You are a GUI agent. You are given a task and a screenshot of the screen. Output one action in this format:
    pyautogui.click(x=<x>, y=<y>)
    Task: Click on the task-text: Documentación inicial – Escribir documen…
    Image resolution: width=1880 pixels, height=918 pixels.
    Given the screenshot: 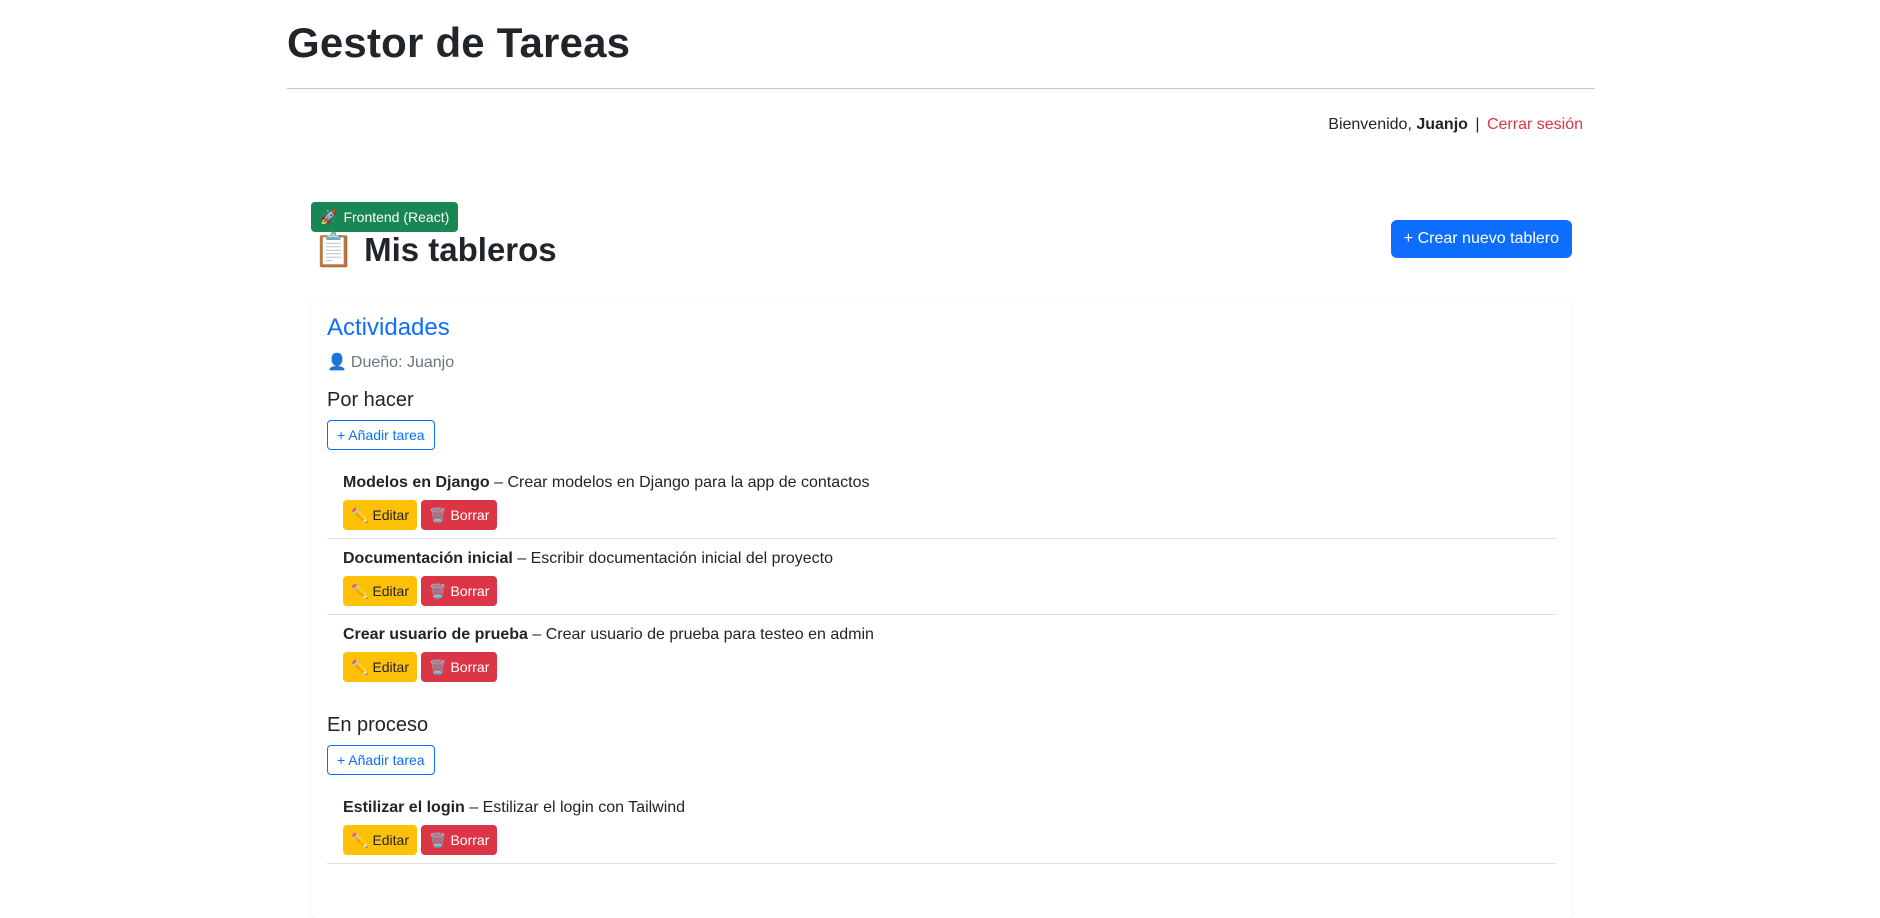 What is the action you would take?
    pyautogui.click(x=941, y=559)
    